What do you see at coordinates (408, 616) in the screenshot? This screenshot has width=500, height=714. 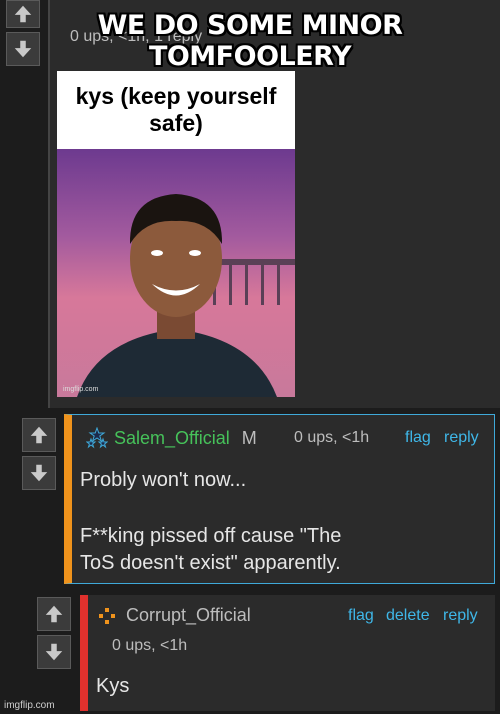 I see `delete-link: delete` at bounding box center [408, 616].